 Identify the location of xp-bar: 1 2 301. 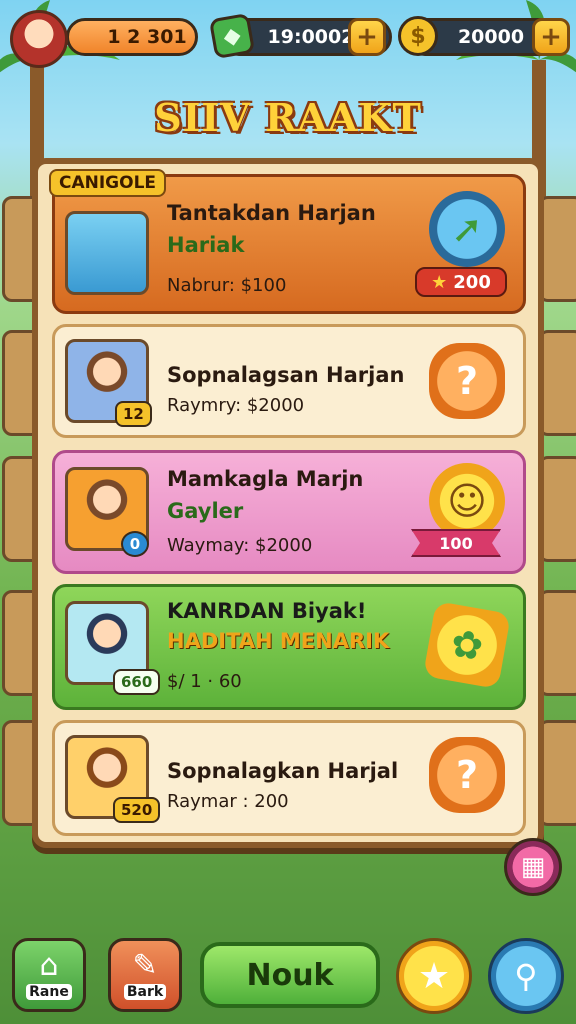
(132, 37).